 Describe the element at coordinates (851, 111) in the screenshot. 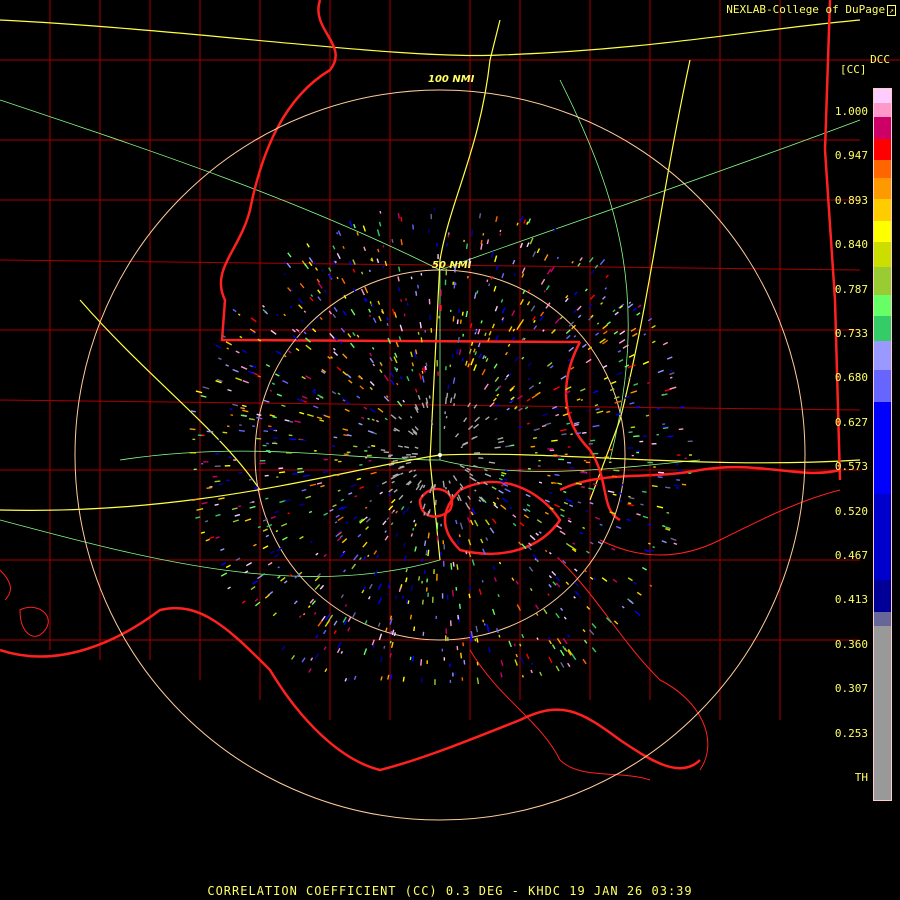

I see `color-bar-tick: 1.000` at that location.